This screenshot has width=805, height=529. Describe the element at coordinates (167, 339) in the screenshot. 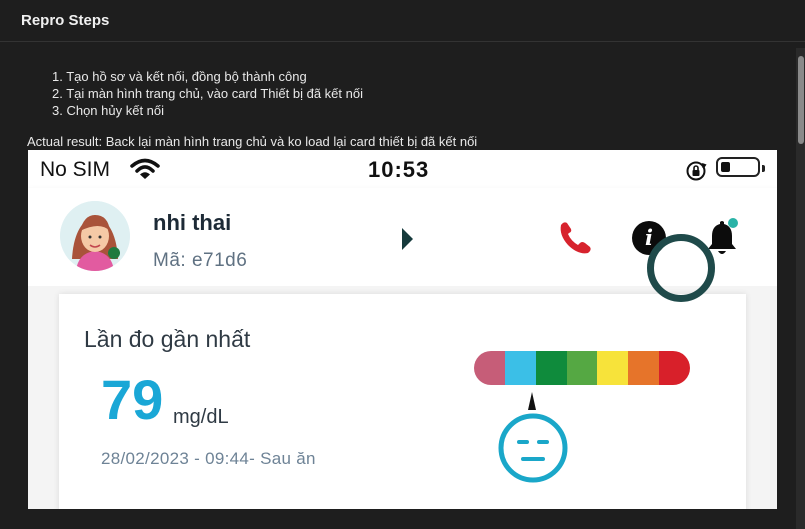

I see `card-title: Lần đo gần nhất` at that location.